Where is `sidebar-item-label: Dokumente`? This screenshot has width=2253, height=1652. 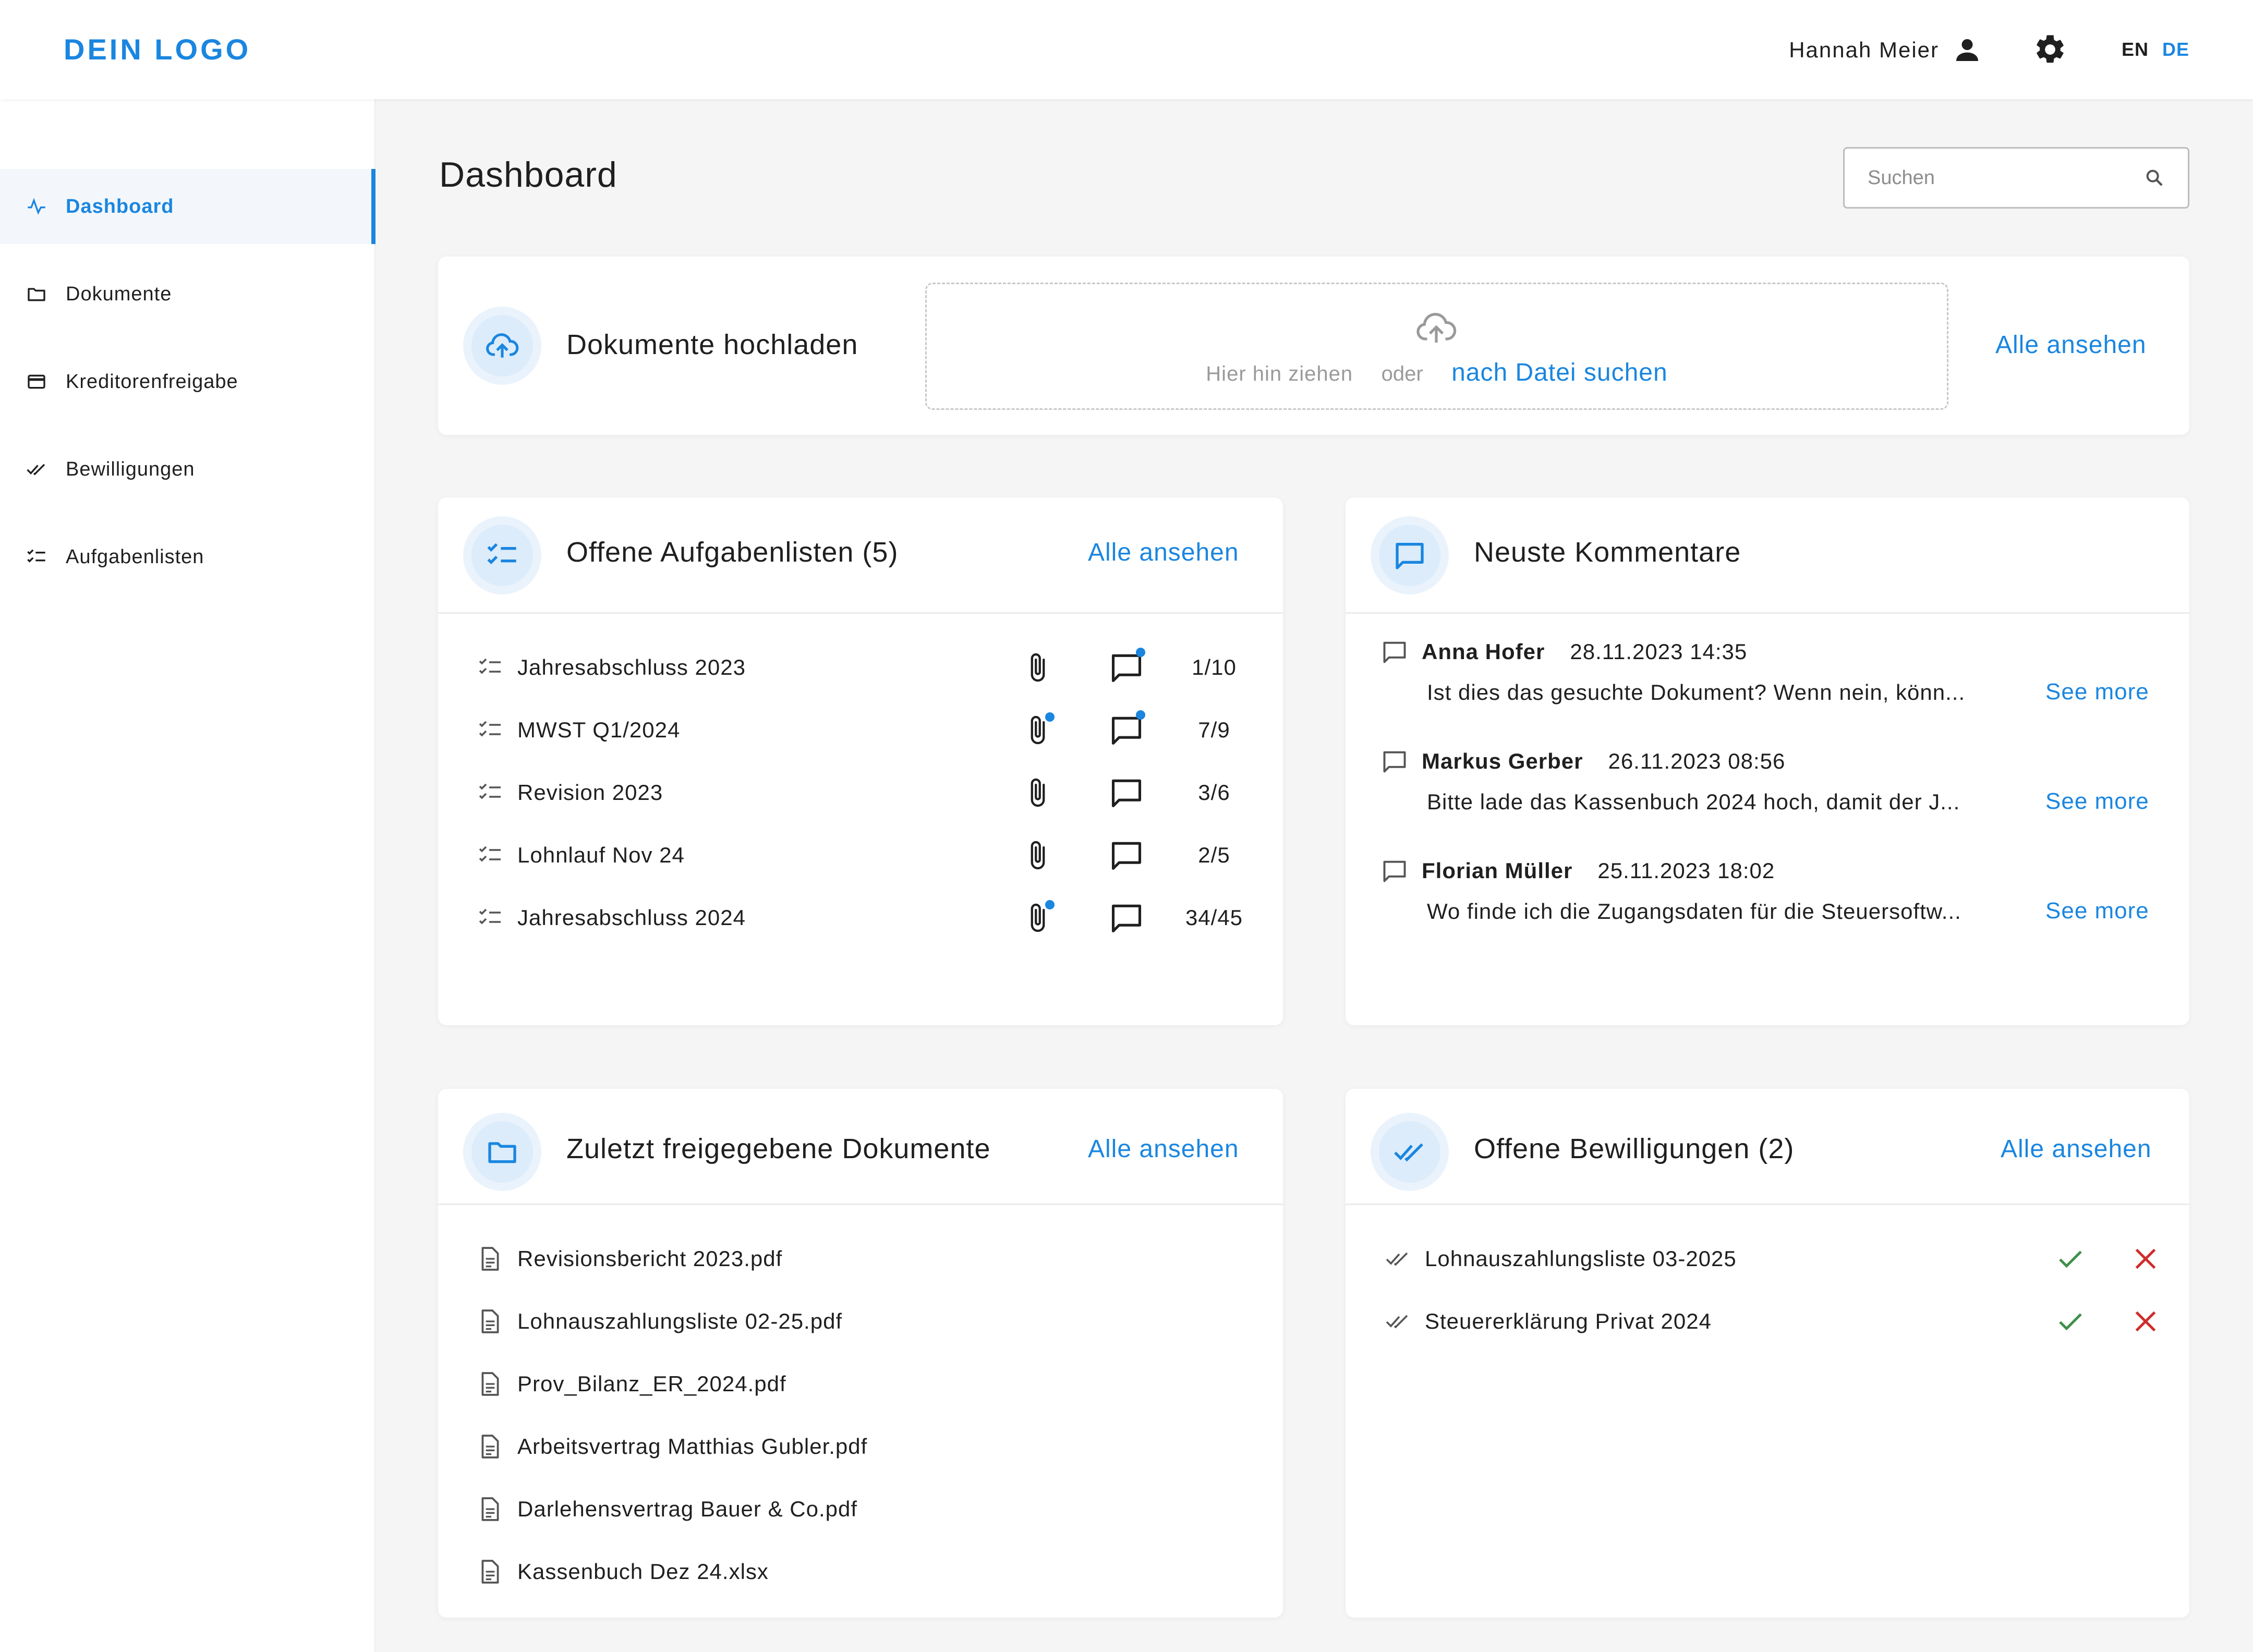
sidebar-item-label: Dokumente is located at coordinates (119, 294).